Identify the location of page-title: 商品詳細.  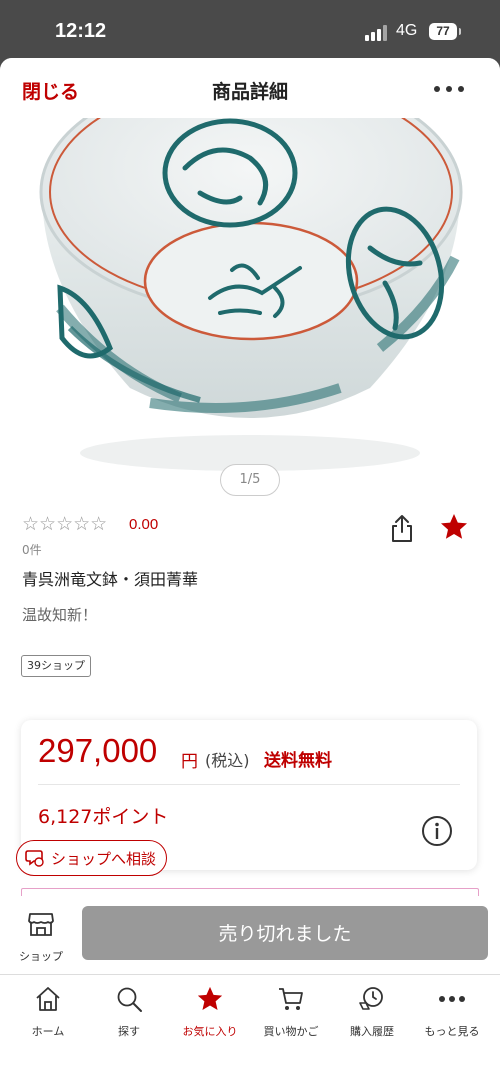
(249, 92).